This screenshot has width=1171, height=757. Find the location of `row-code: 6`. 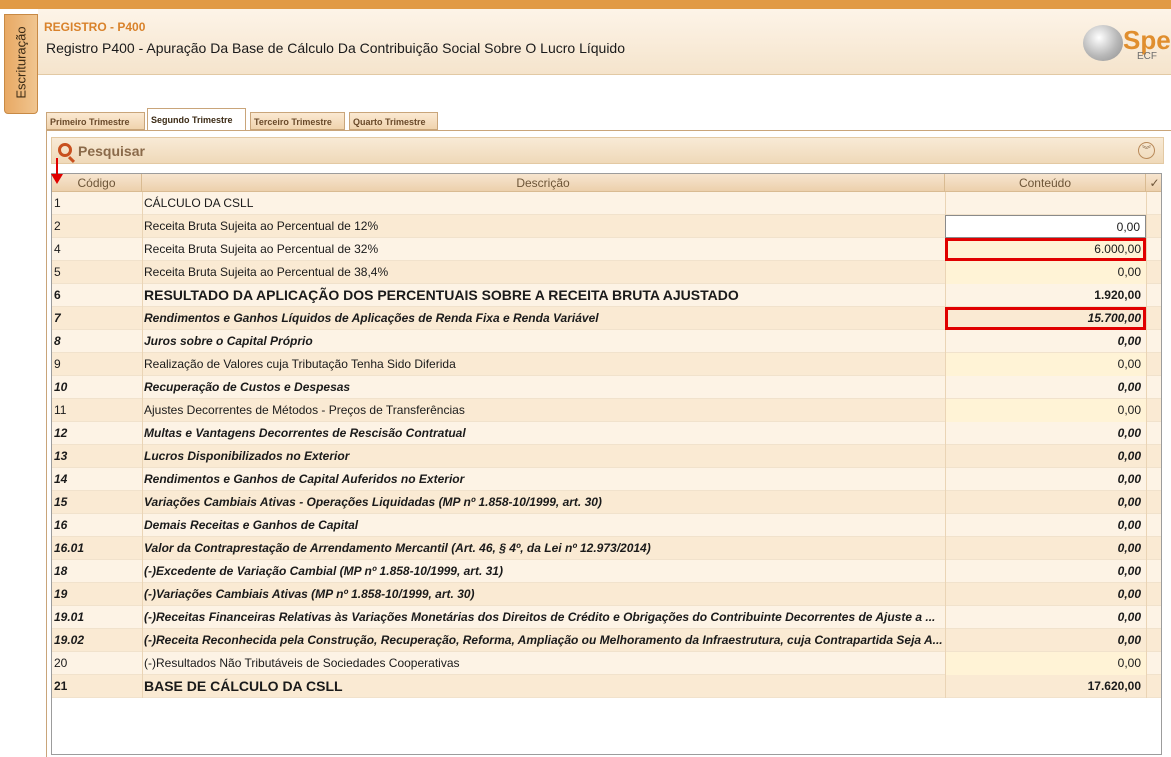

row-code: 6 is located at coordinates (57, 295).